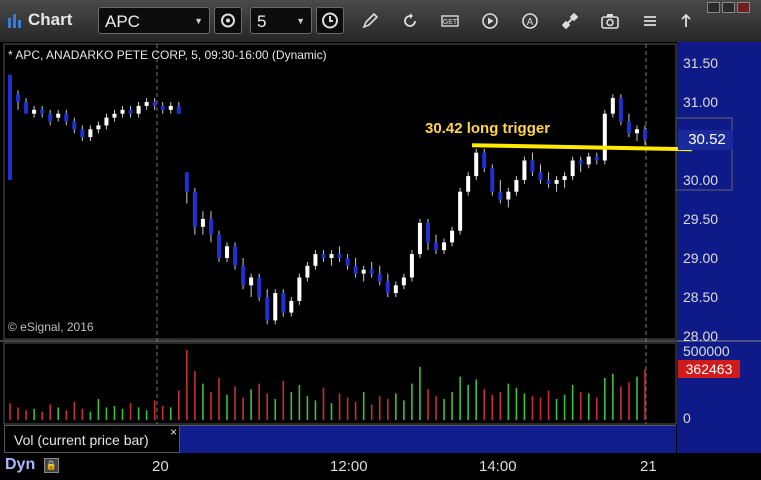 The image size is (761, 480). I want to click on dynamic-mode-label: Dyn, so click(20, 465).